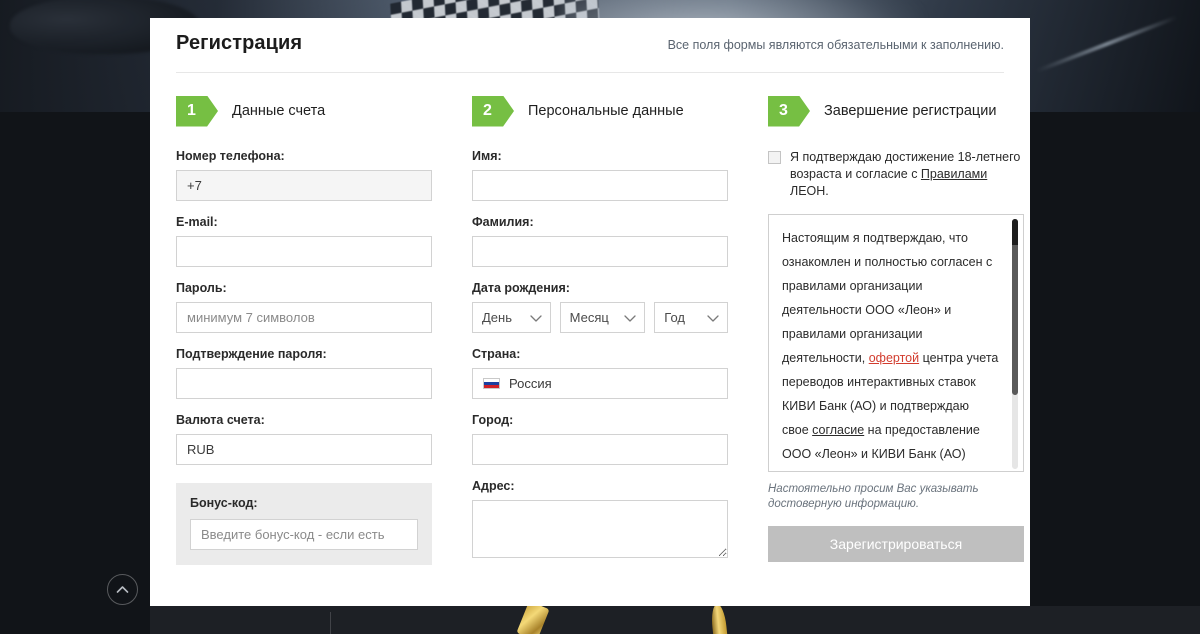 This screenshot has height=634, width=1200. What do you see at coordinates (910, 111) in the screenshot?
I see `step-label-3: Завершение регистрации` at bounding box center [910, 111].